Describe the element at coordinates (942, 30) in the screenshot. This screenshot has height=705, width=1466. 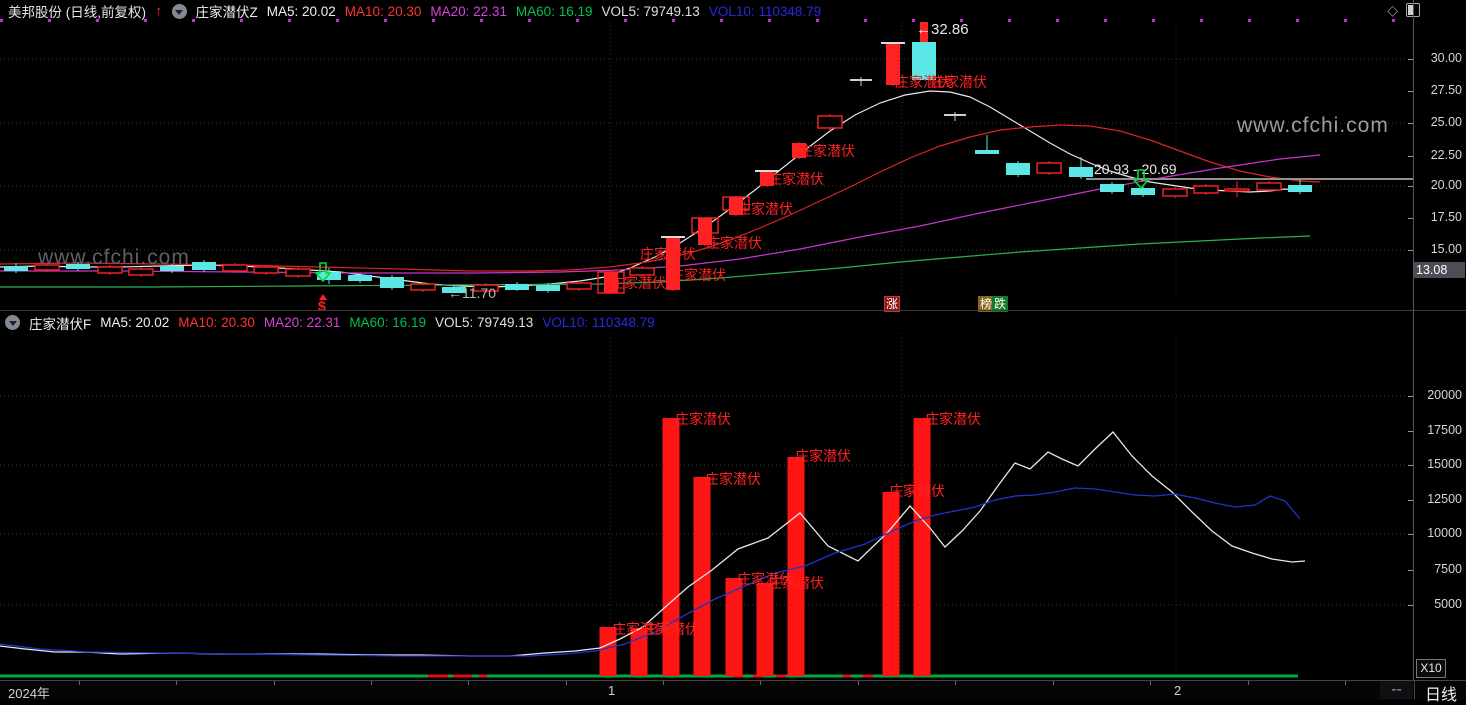
I see `high-annotation: ←32.86` at that location.